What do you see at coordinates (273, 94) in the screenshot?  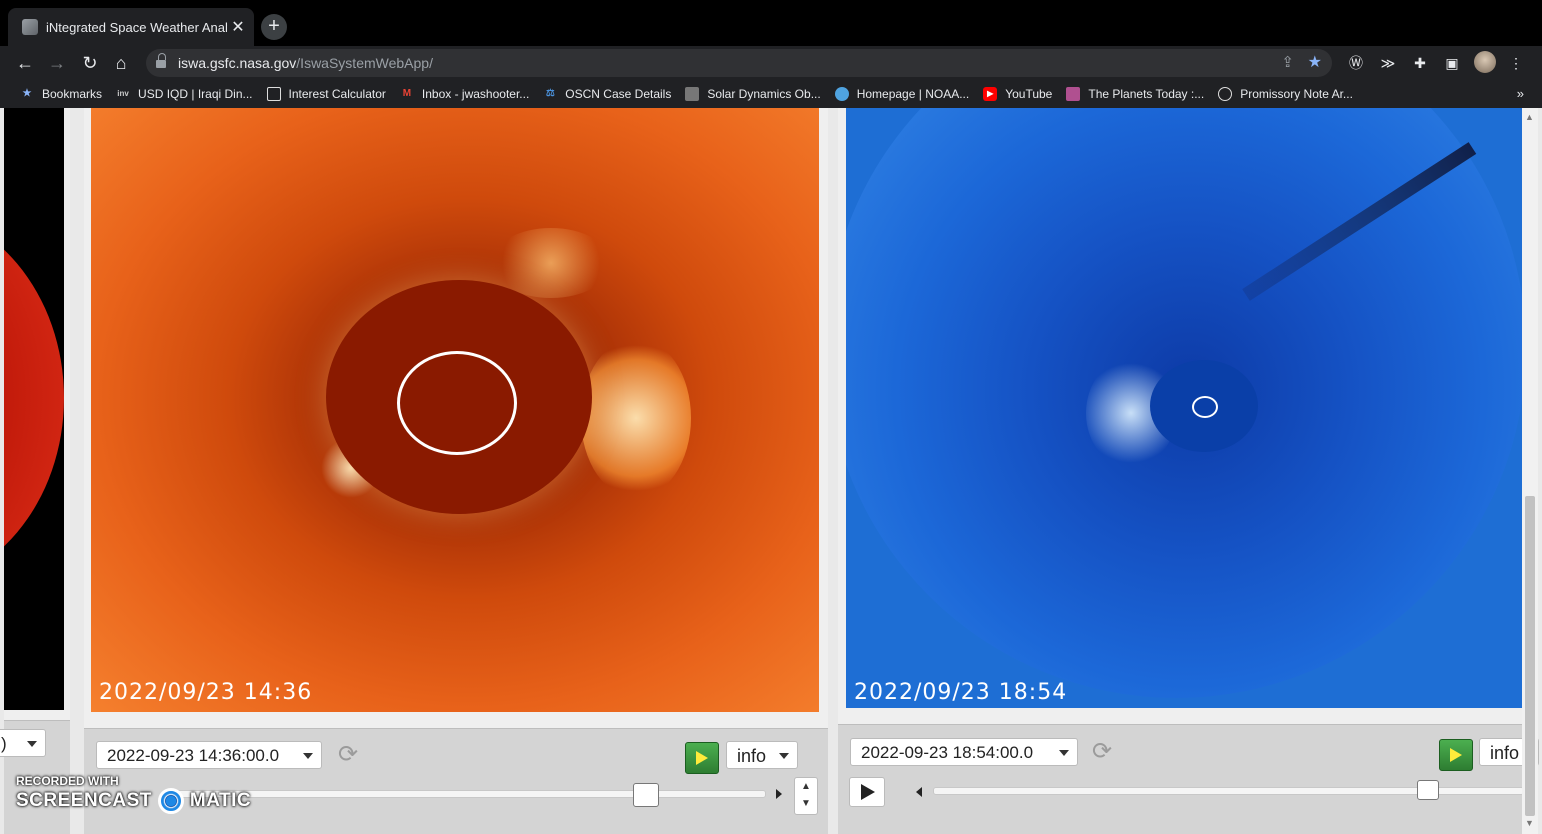 I see `calculator-icon` at bounding box center [273, 94].